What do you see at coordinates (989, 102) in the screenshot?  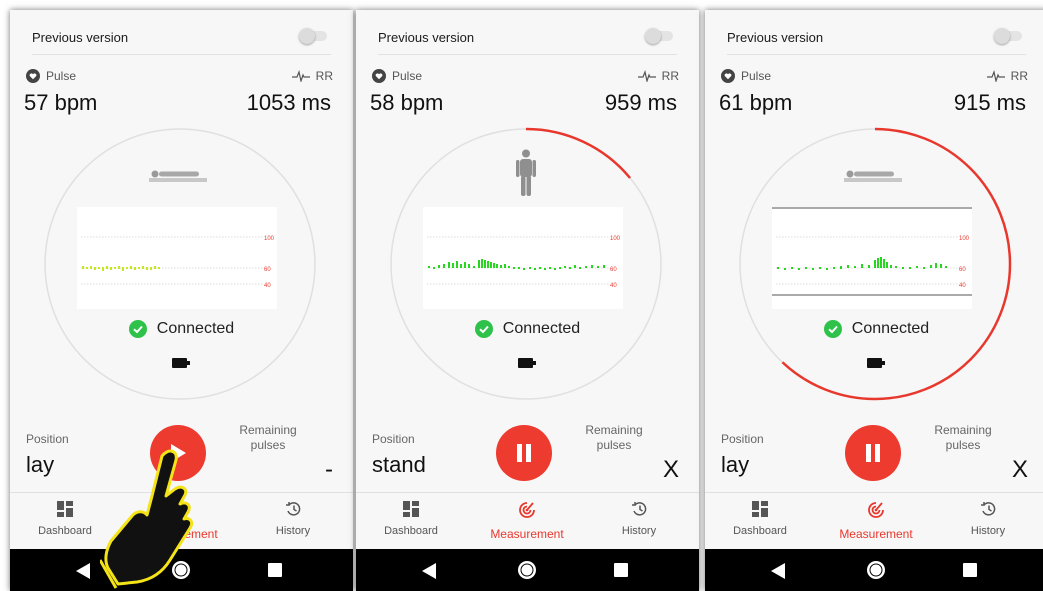 I see `rr-value: 915 ms` at bounding box center [989, 102].